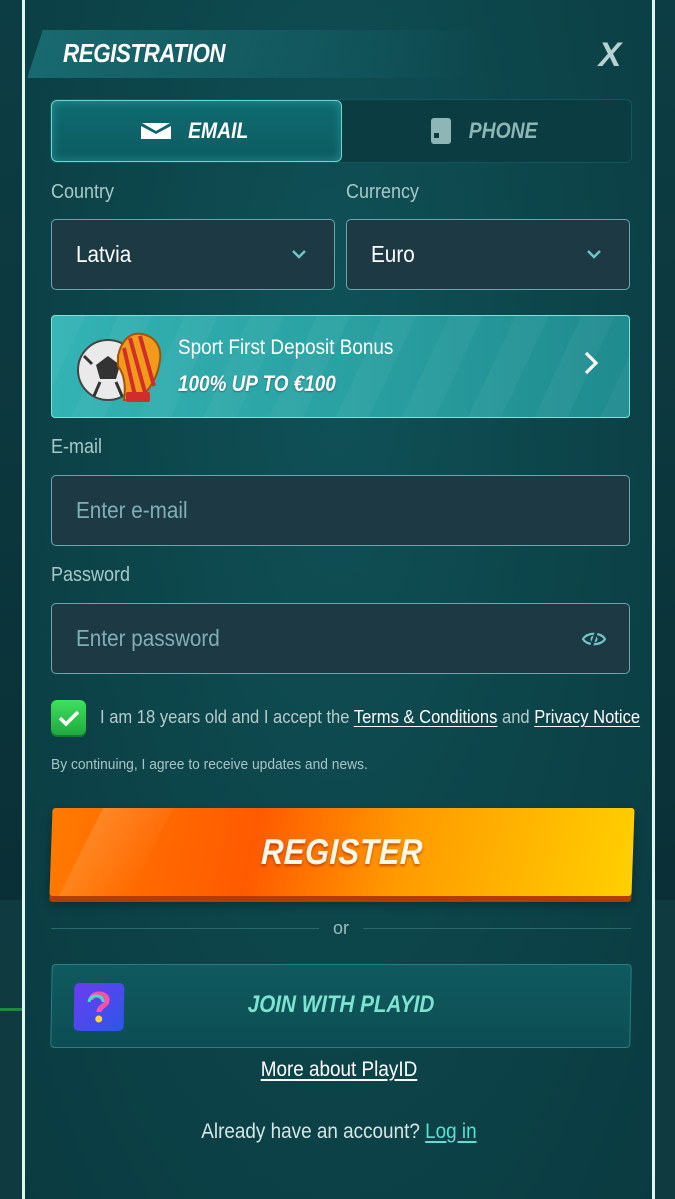  I want to click on consent-prefix: I am 18 years old and I accept the, so click(225, 717).